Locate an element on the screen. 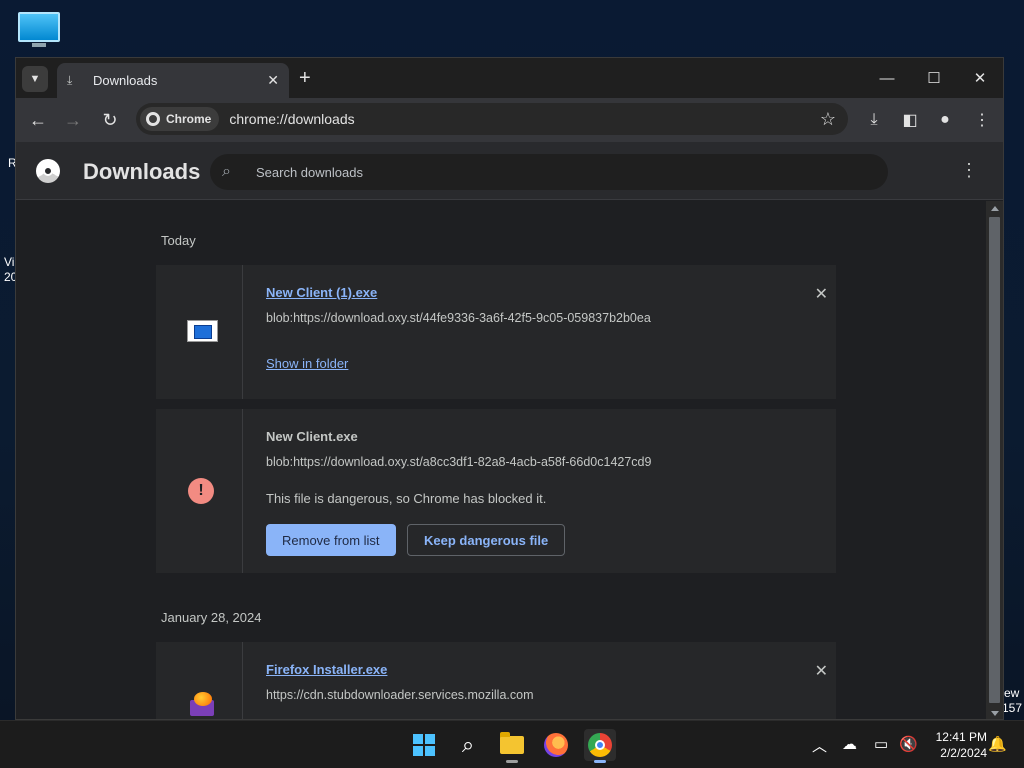 This screenshot has width=1024, height=768. page-scrollbar is located at coordinates (994, 460).